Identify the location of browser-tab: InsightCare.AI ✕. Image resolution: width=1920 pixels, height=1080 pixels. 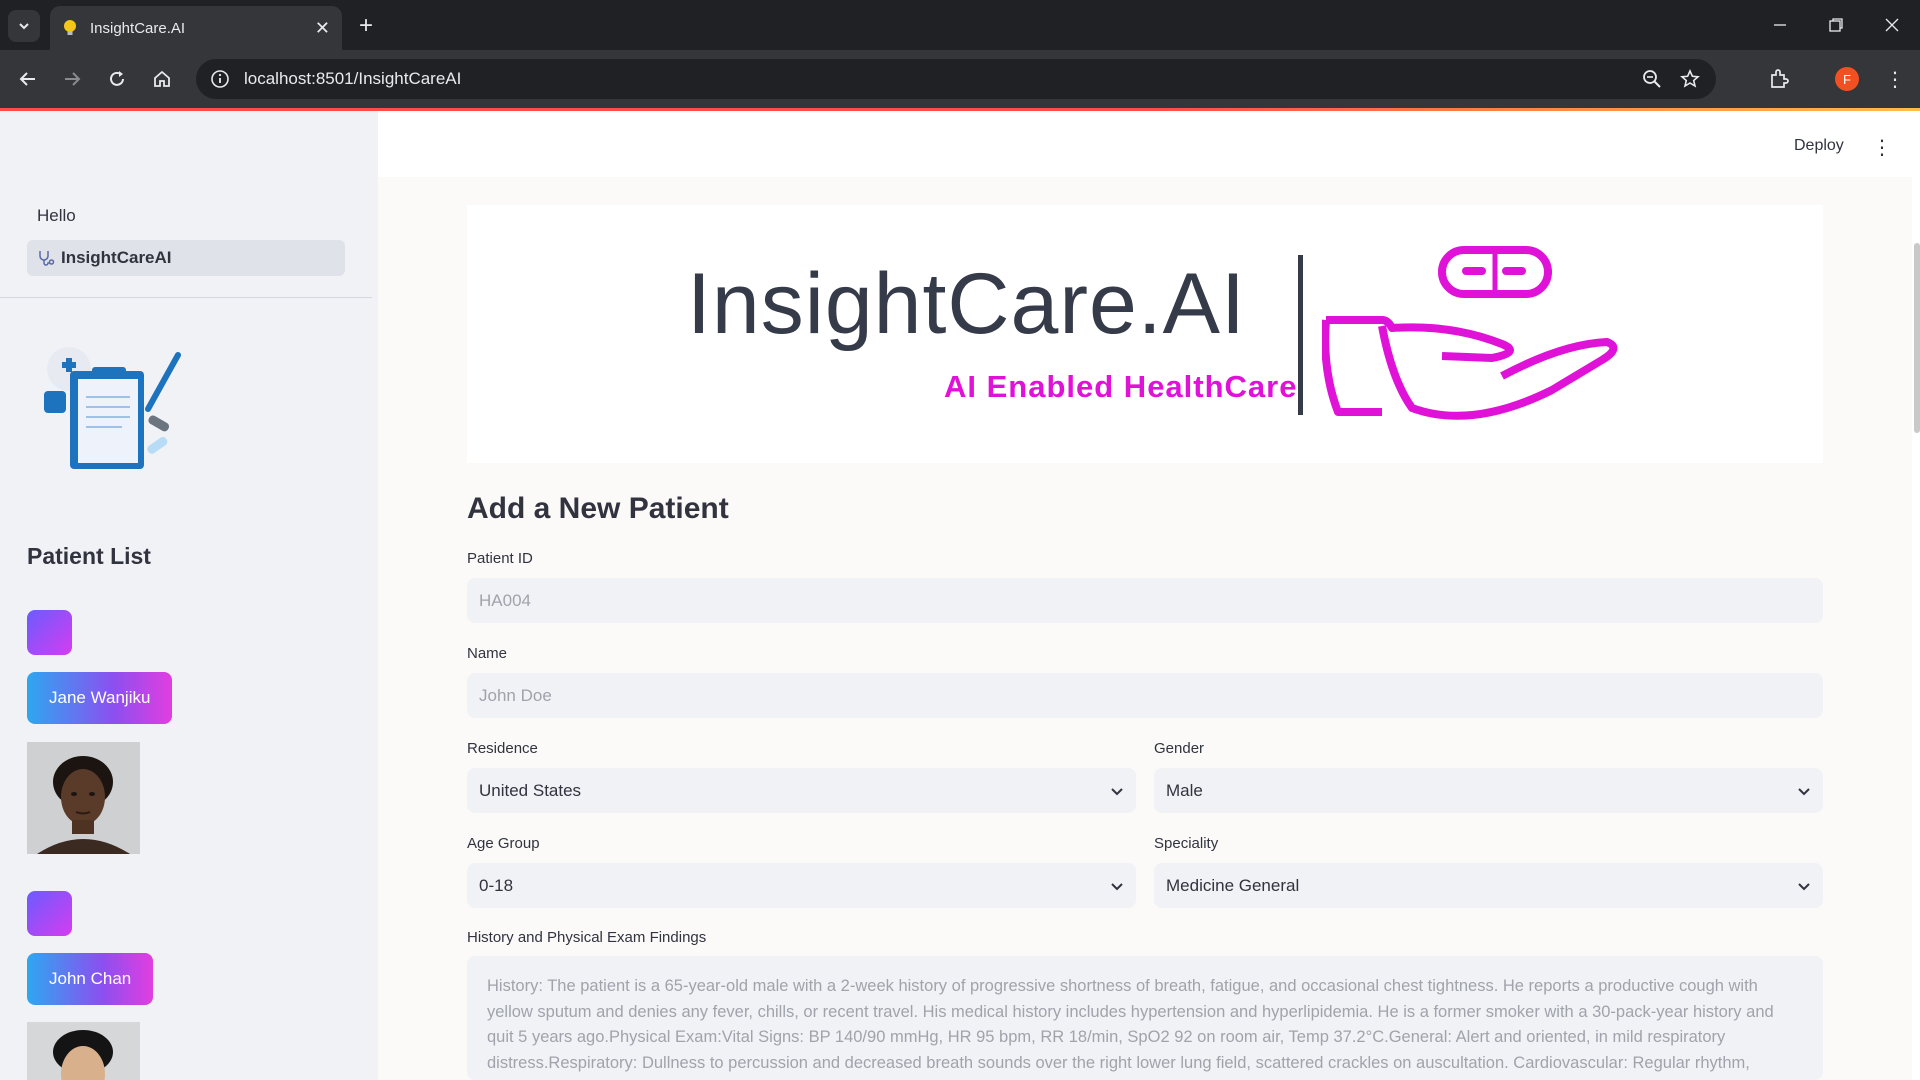
(196, 28).